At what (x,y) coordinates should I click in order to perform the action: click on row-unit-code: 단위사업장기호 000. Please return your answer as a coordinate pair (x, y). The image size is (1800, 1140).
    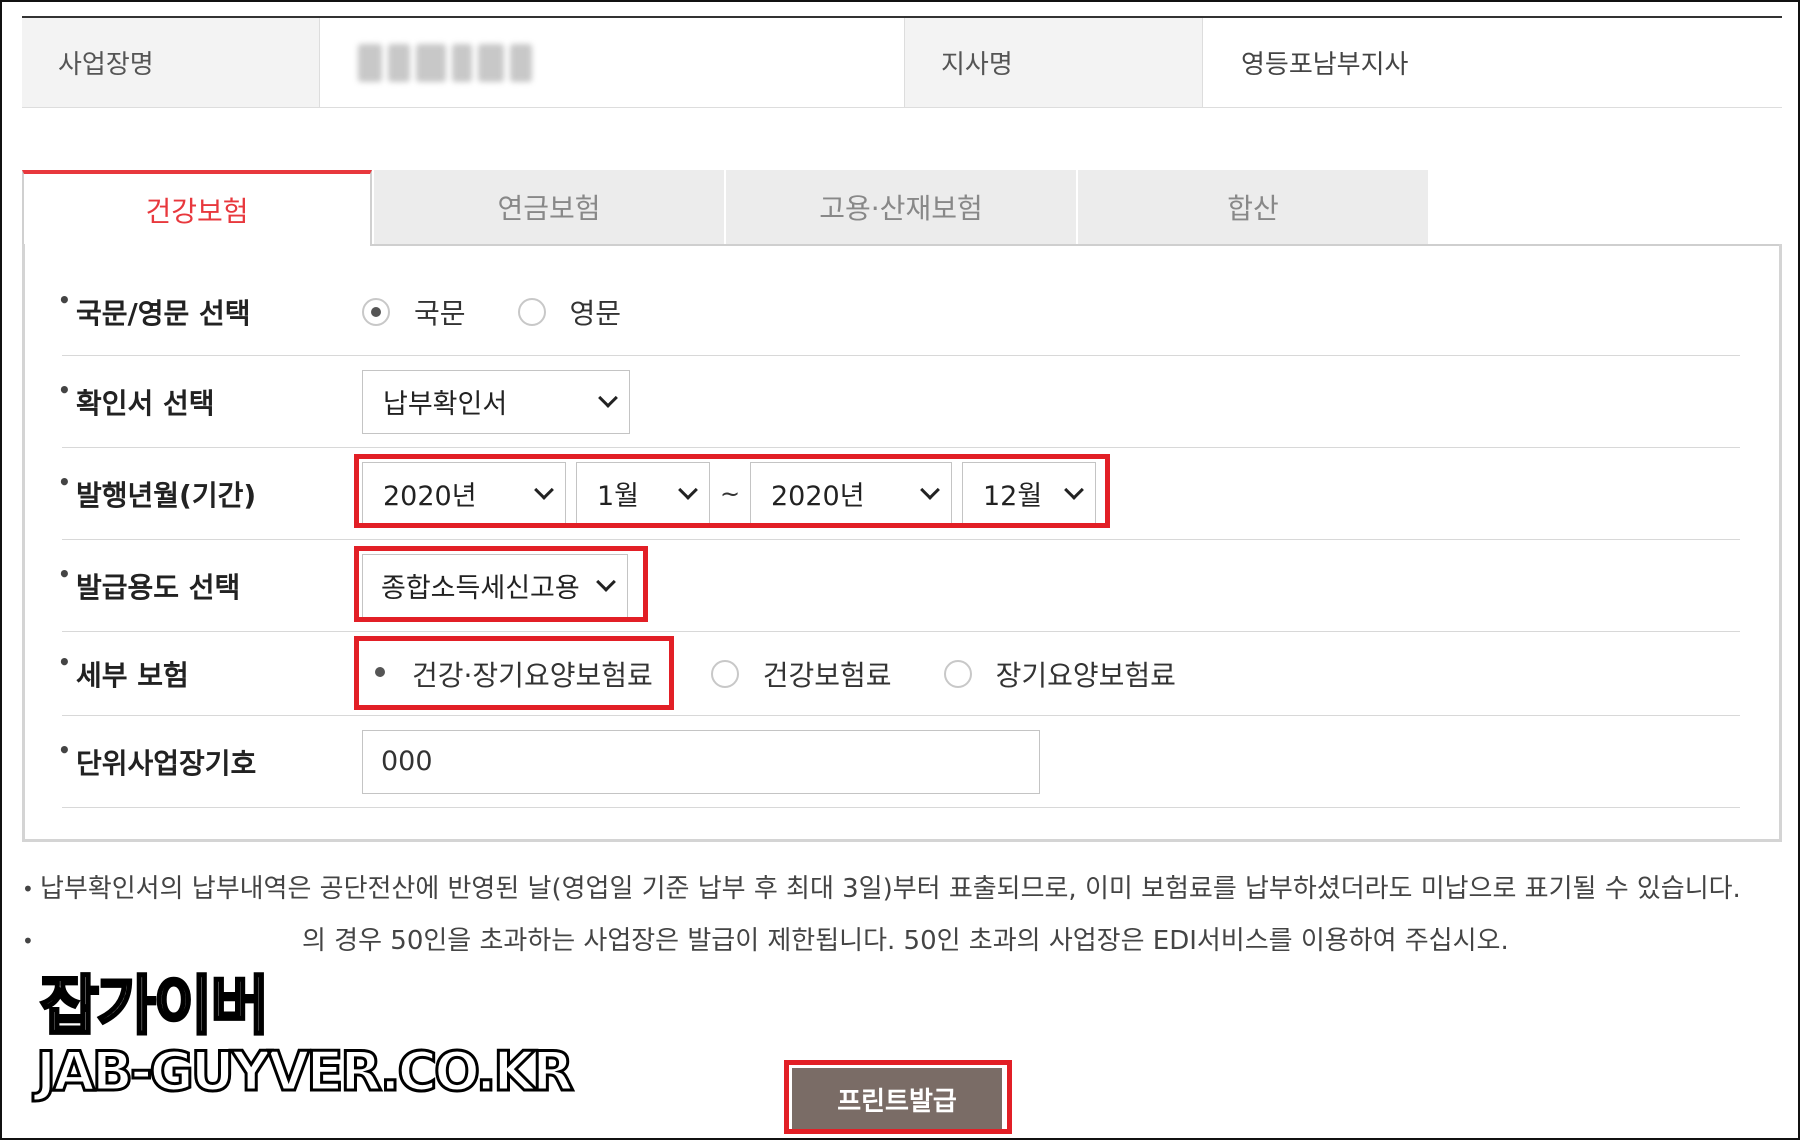
    Looking at the image, I should click on (899, 762).